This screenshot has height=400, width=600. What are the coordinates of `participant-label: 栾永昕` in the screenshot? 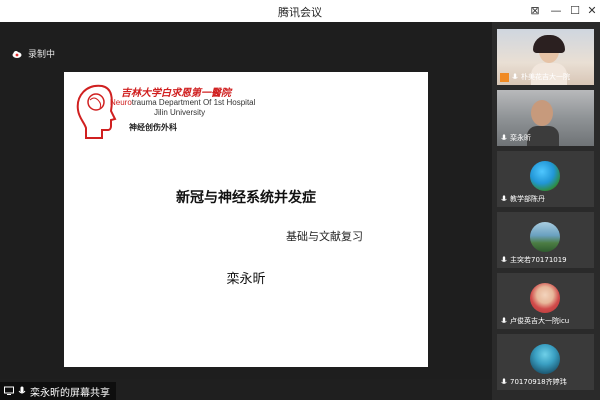 It's located at (515, 138).